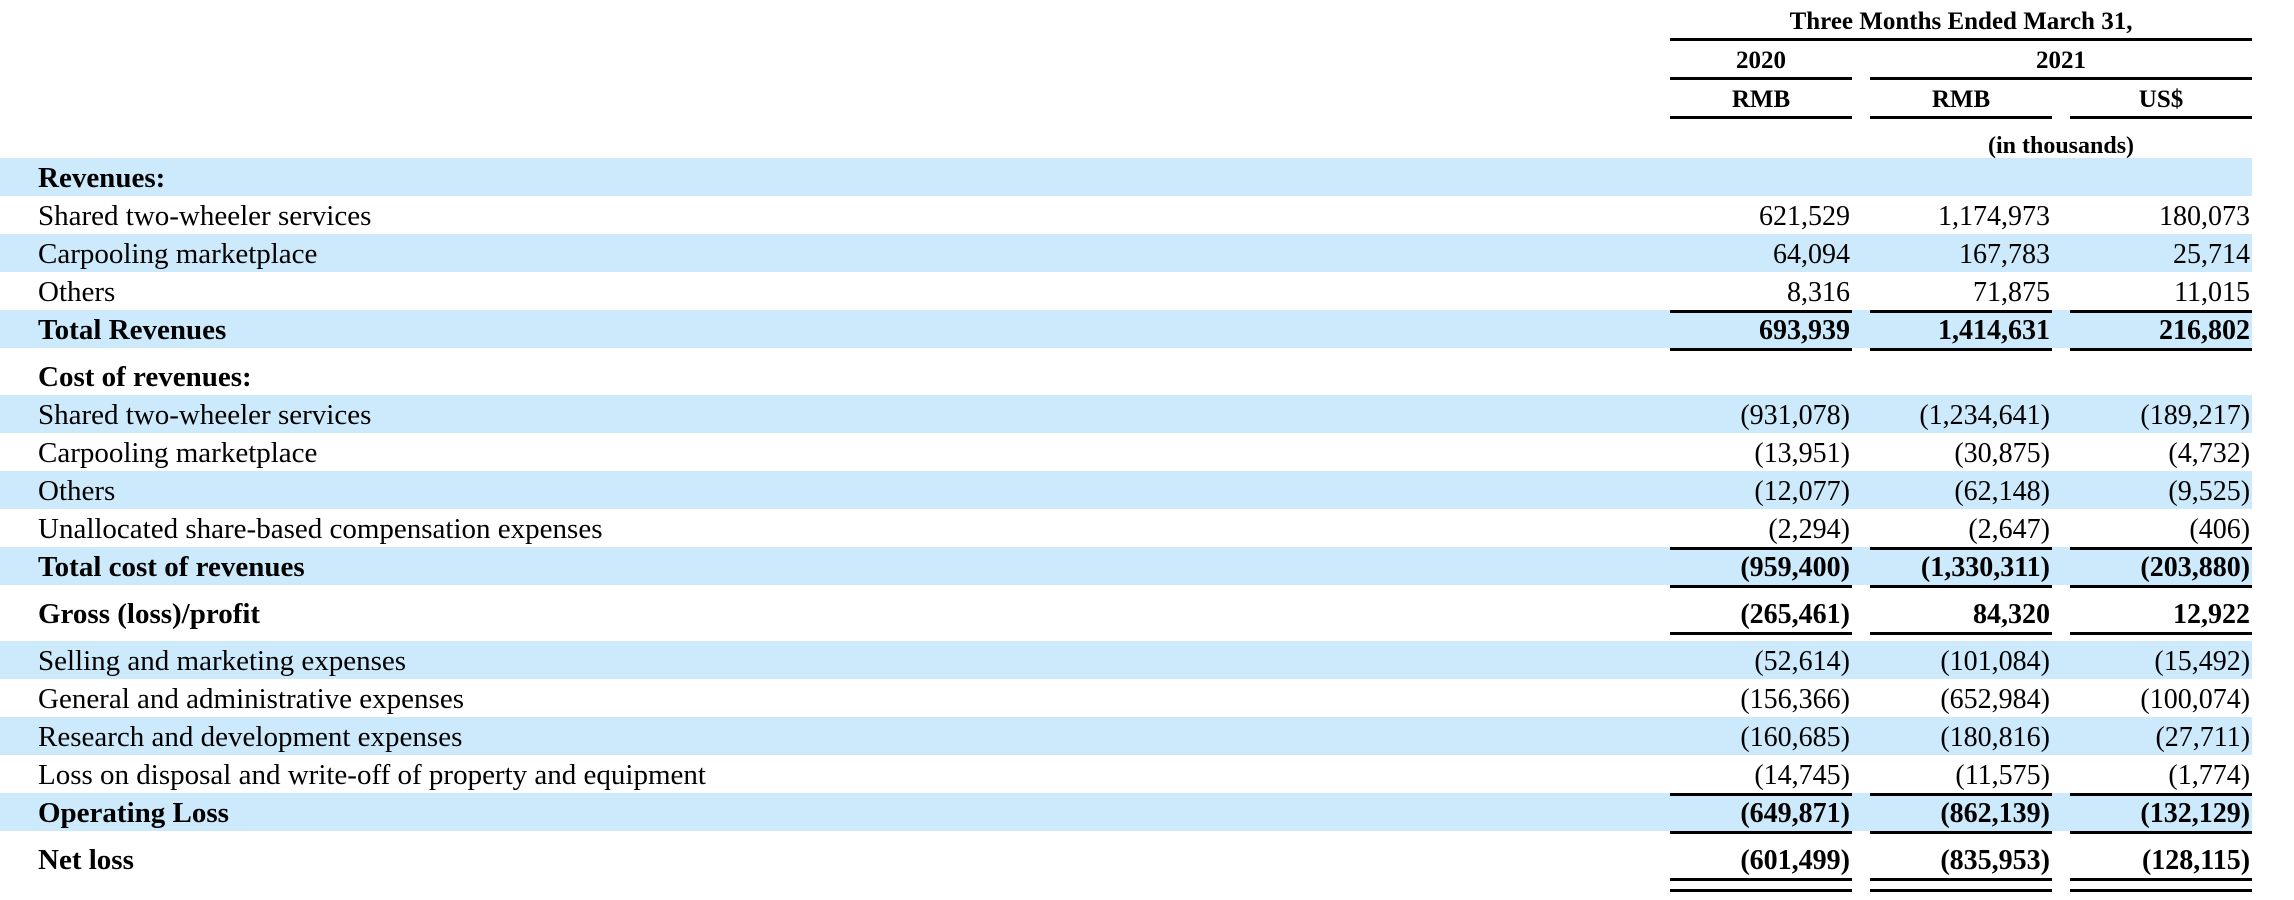  I want to click on row-label: Revenues:, so click(835, 177).